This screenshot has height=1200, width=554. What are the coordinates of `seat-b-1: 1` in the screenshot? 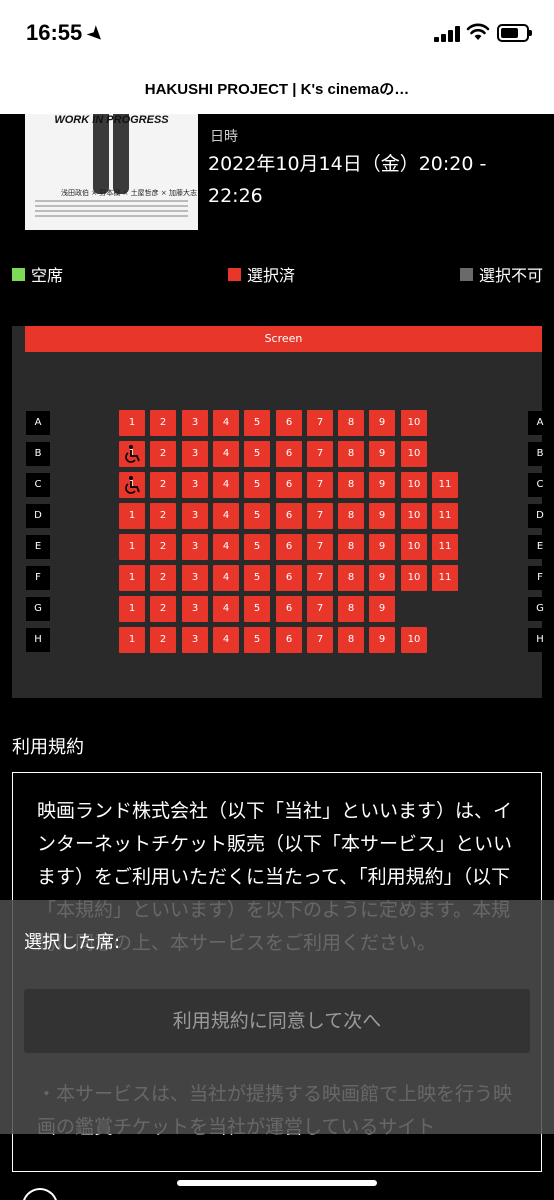 It's located at (132, 454).